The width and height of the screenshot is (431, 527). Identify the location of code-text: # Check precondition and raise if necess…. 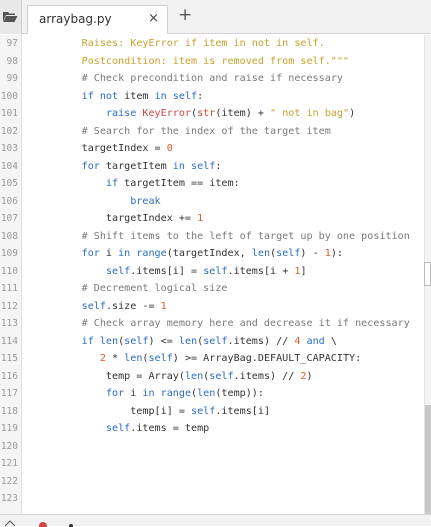
(188, 79).